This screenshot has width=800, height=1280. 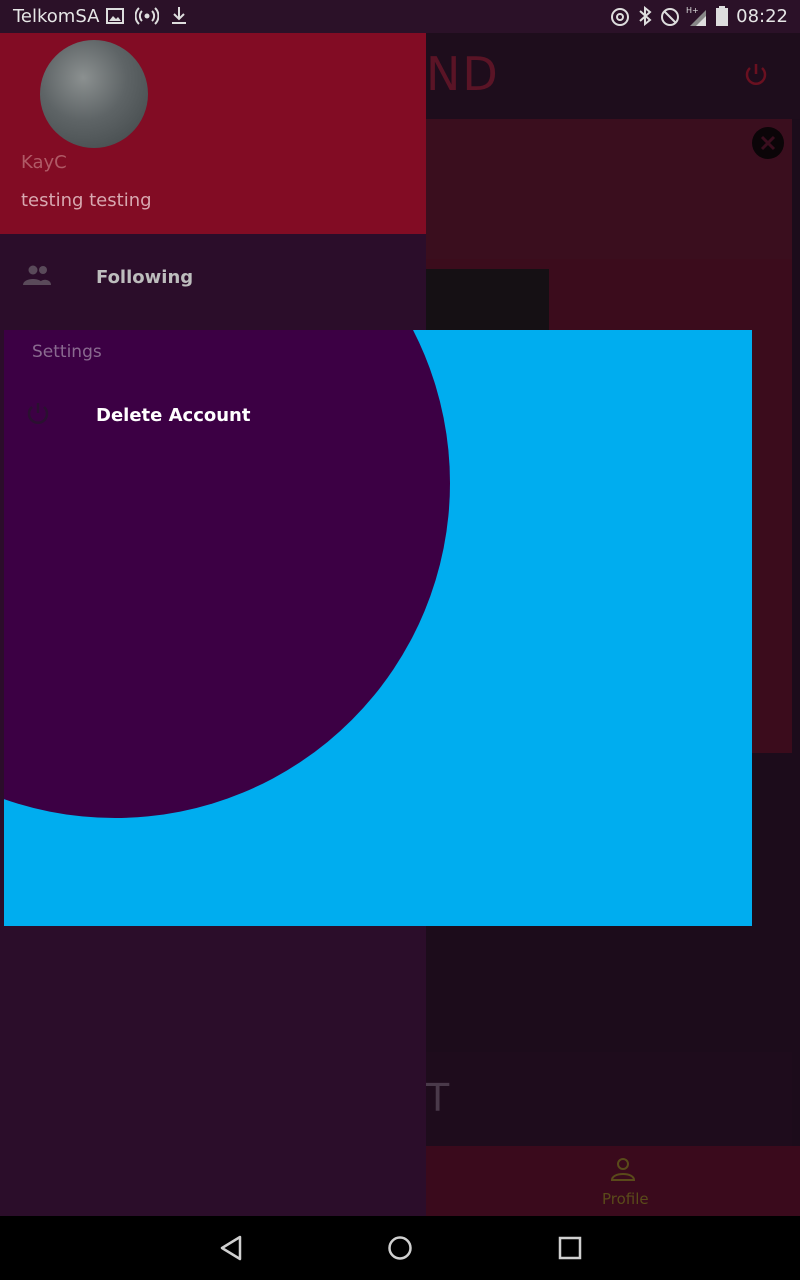 What do you see at coordinates (625, 1199) in the screenshot?
I see `nav-profile-label: Profile` at bounding box center [625, 1199].